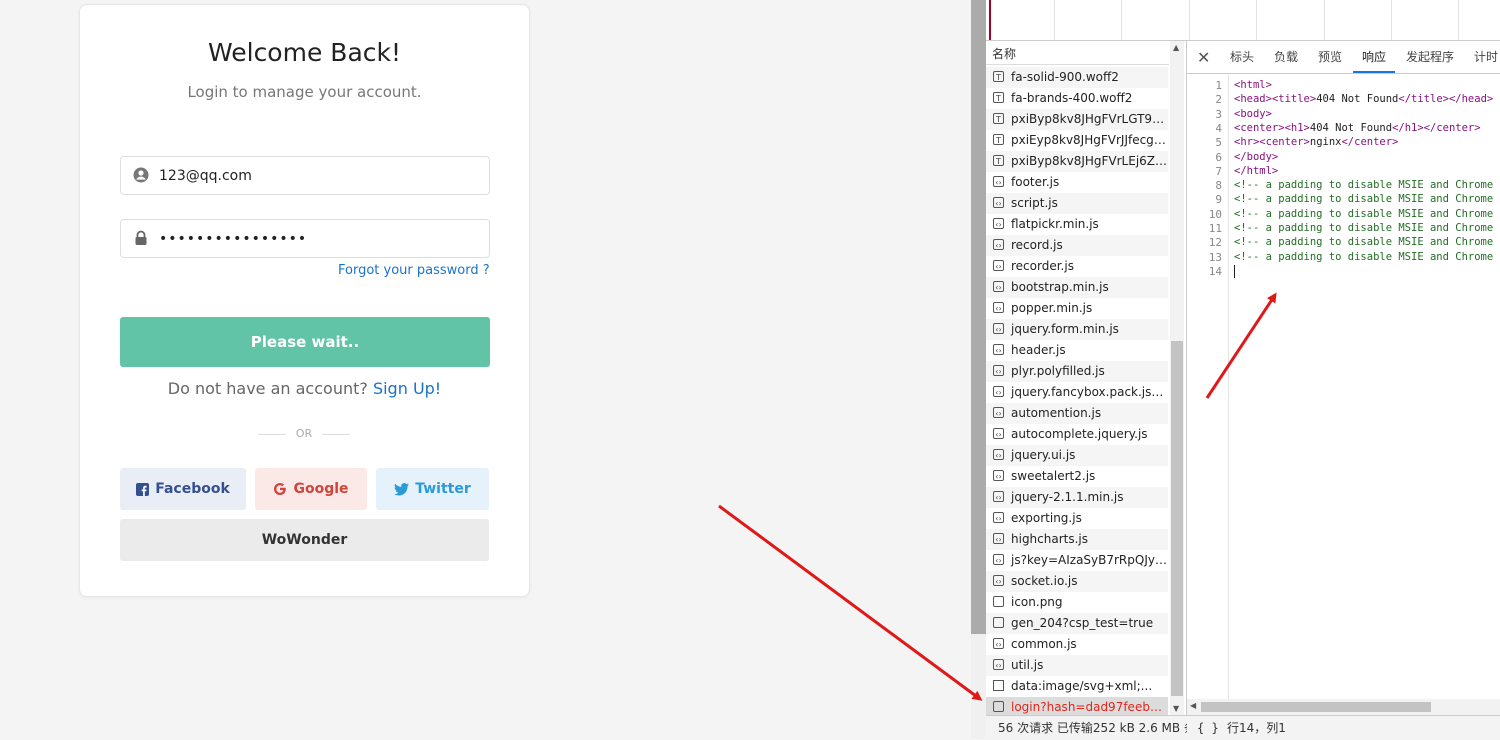 This screenshot has height=740, width=1500. Describe the element at coordinates (1286, 57) in the screenshot. I see `tab-payload: 负载` at that location.